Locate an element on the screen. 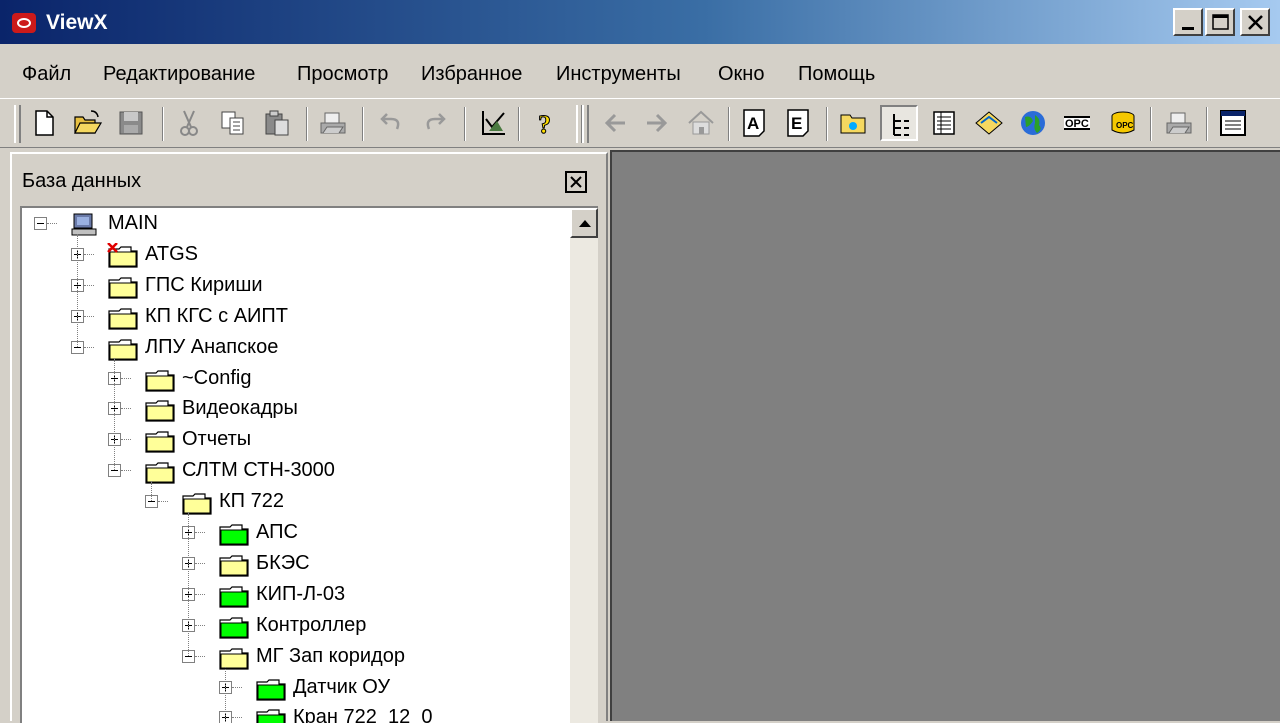  tree-node: Видеокадры is located at coordinates (292, 409).